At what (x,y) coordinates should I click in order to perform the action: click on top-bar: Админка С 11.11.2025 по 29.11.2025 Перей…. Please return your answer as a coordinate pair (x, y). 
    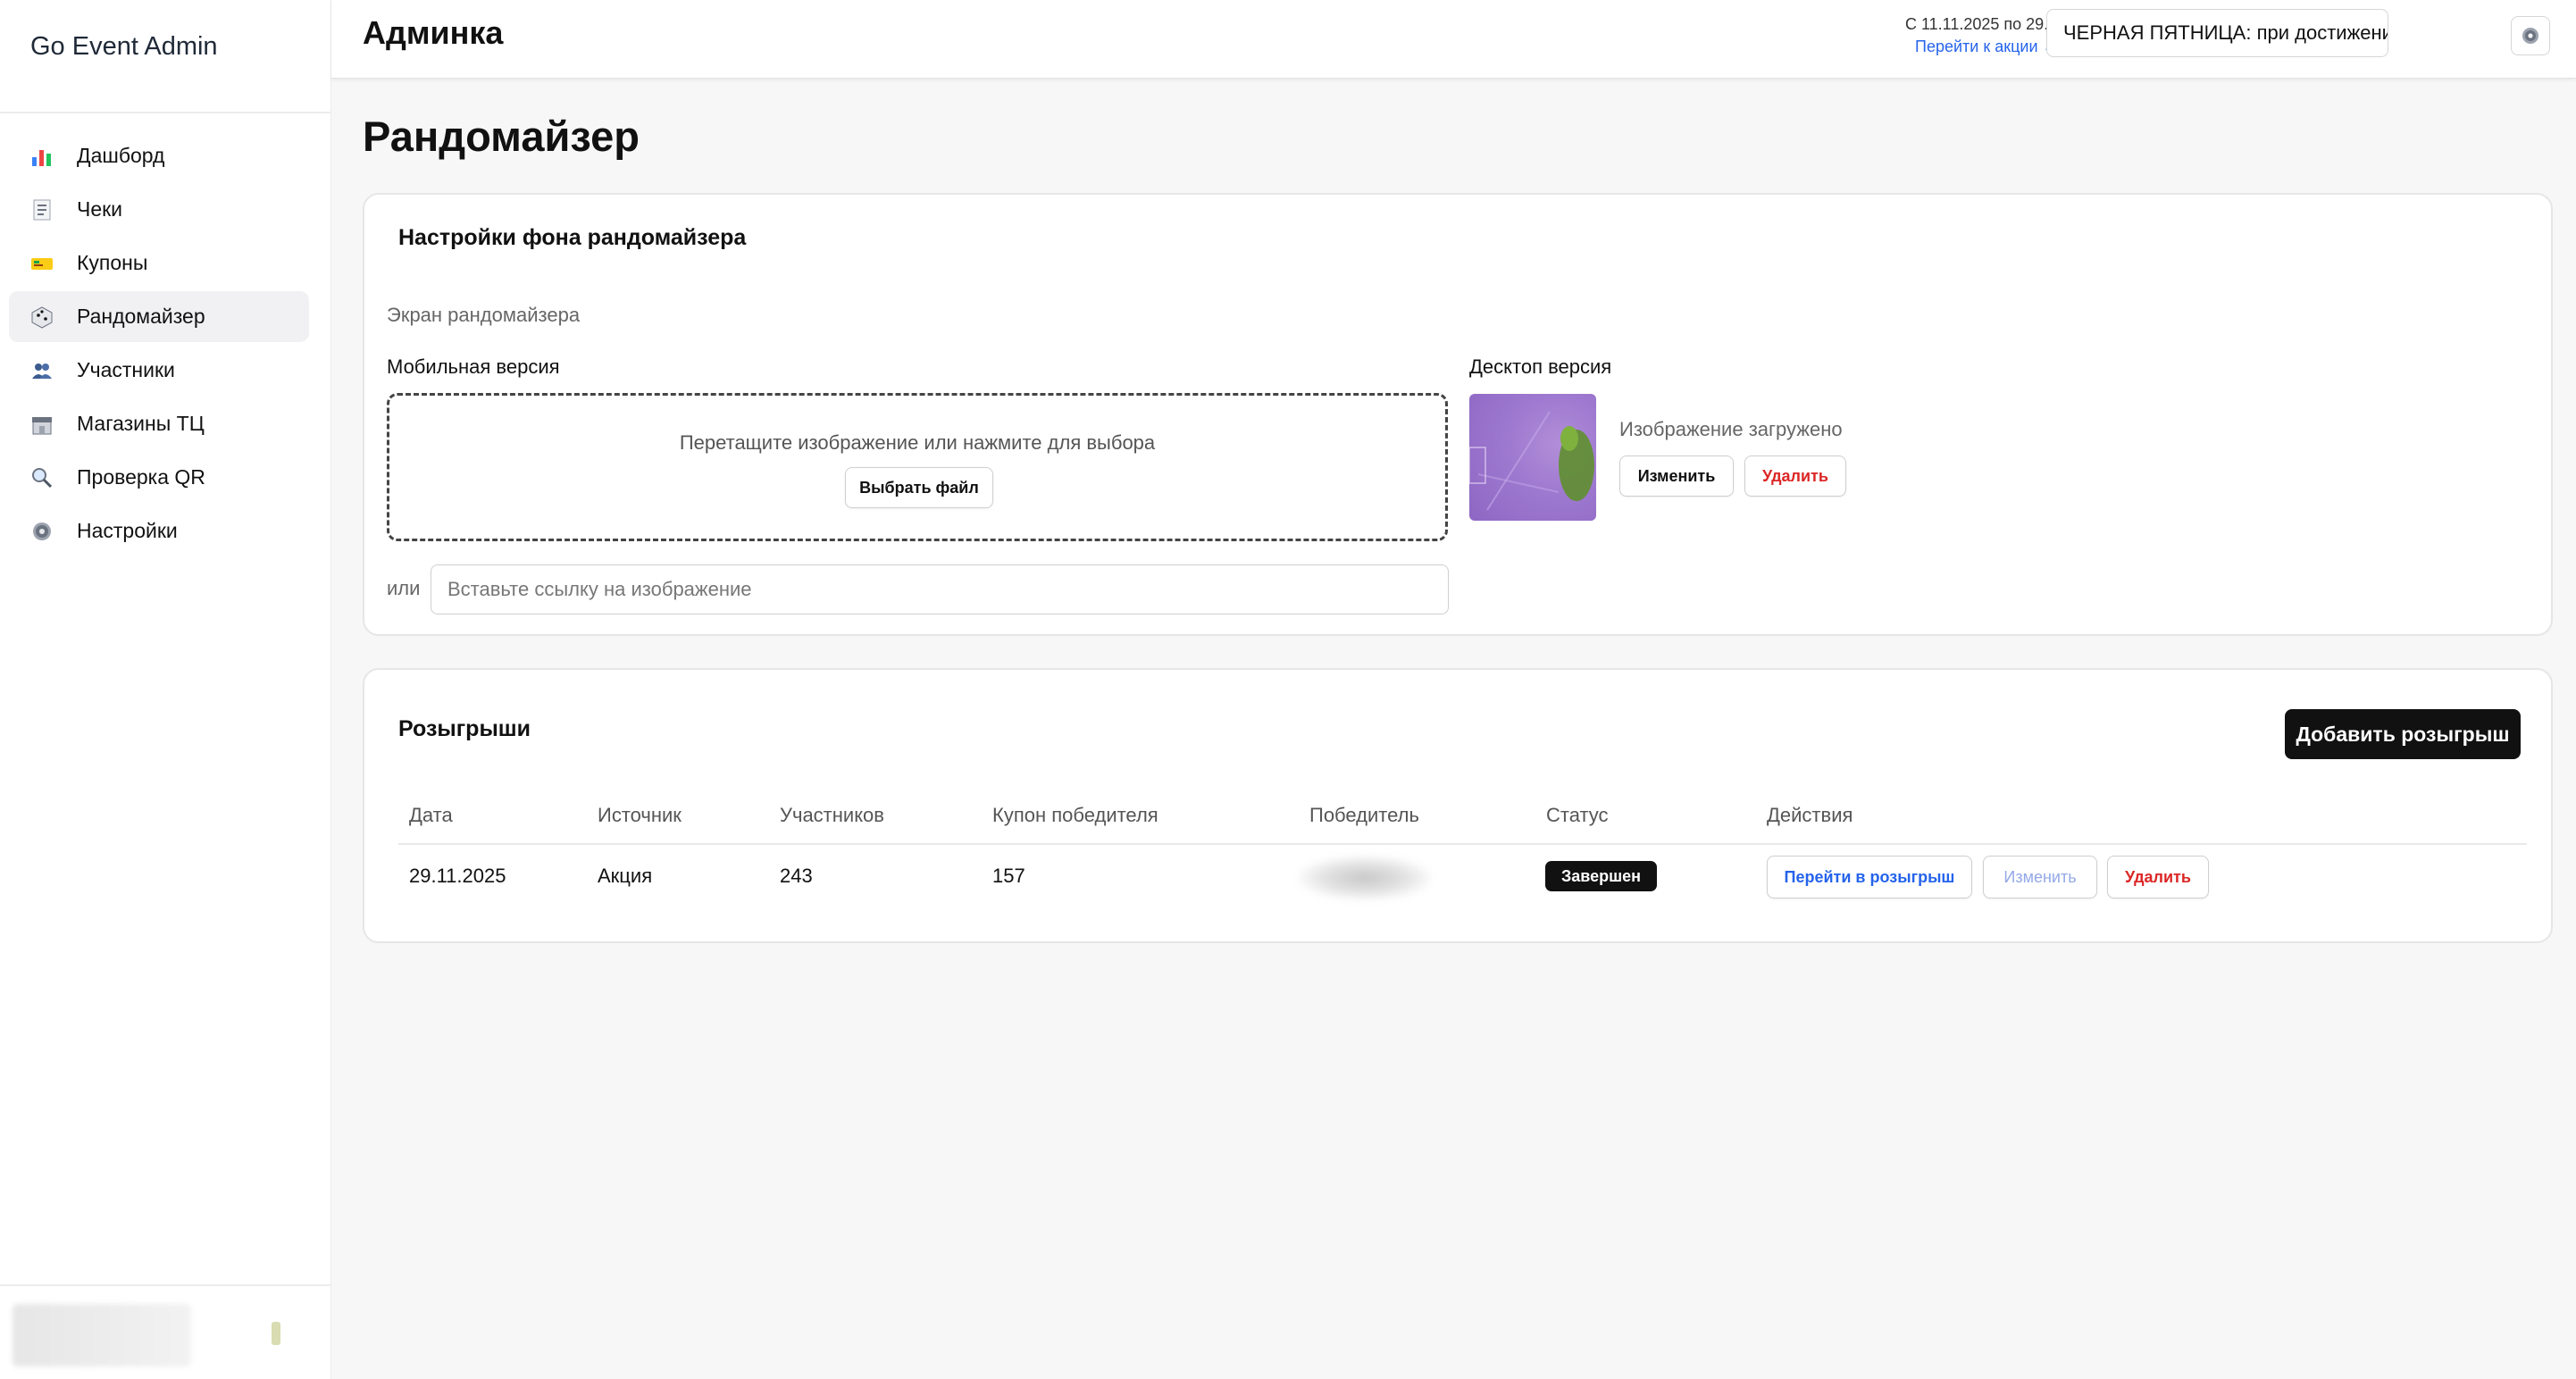
    Looking at the image, I should click on (1454, 39).